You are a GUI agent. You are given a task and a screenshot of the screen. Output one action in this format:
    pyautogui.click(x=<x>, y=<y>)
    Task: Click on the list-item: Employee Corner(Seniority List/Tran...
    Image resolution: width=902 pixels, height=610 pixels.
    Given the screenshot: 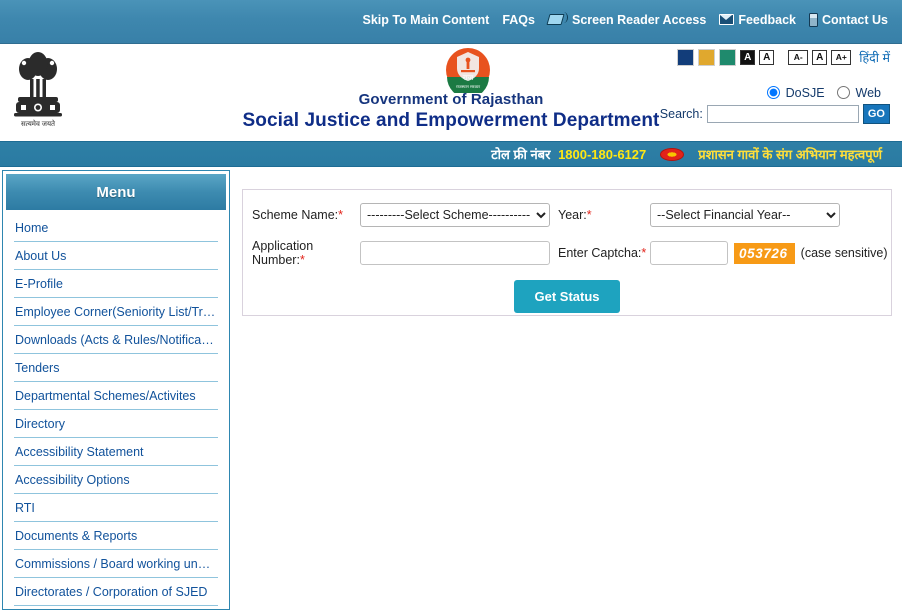 What is the action you would take?
    pyautogui.click(x=116, y=312)
    